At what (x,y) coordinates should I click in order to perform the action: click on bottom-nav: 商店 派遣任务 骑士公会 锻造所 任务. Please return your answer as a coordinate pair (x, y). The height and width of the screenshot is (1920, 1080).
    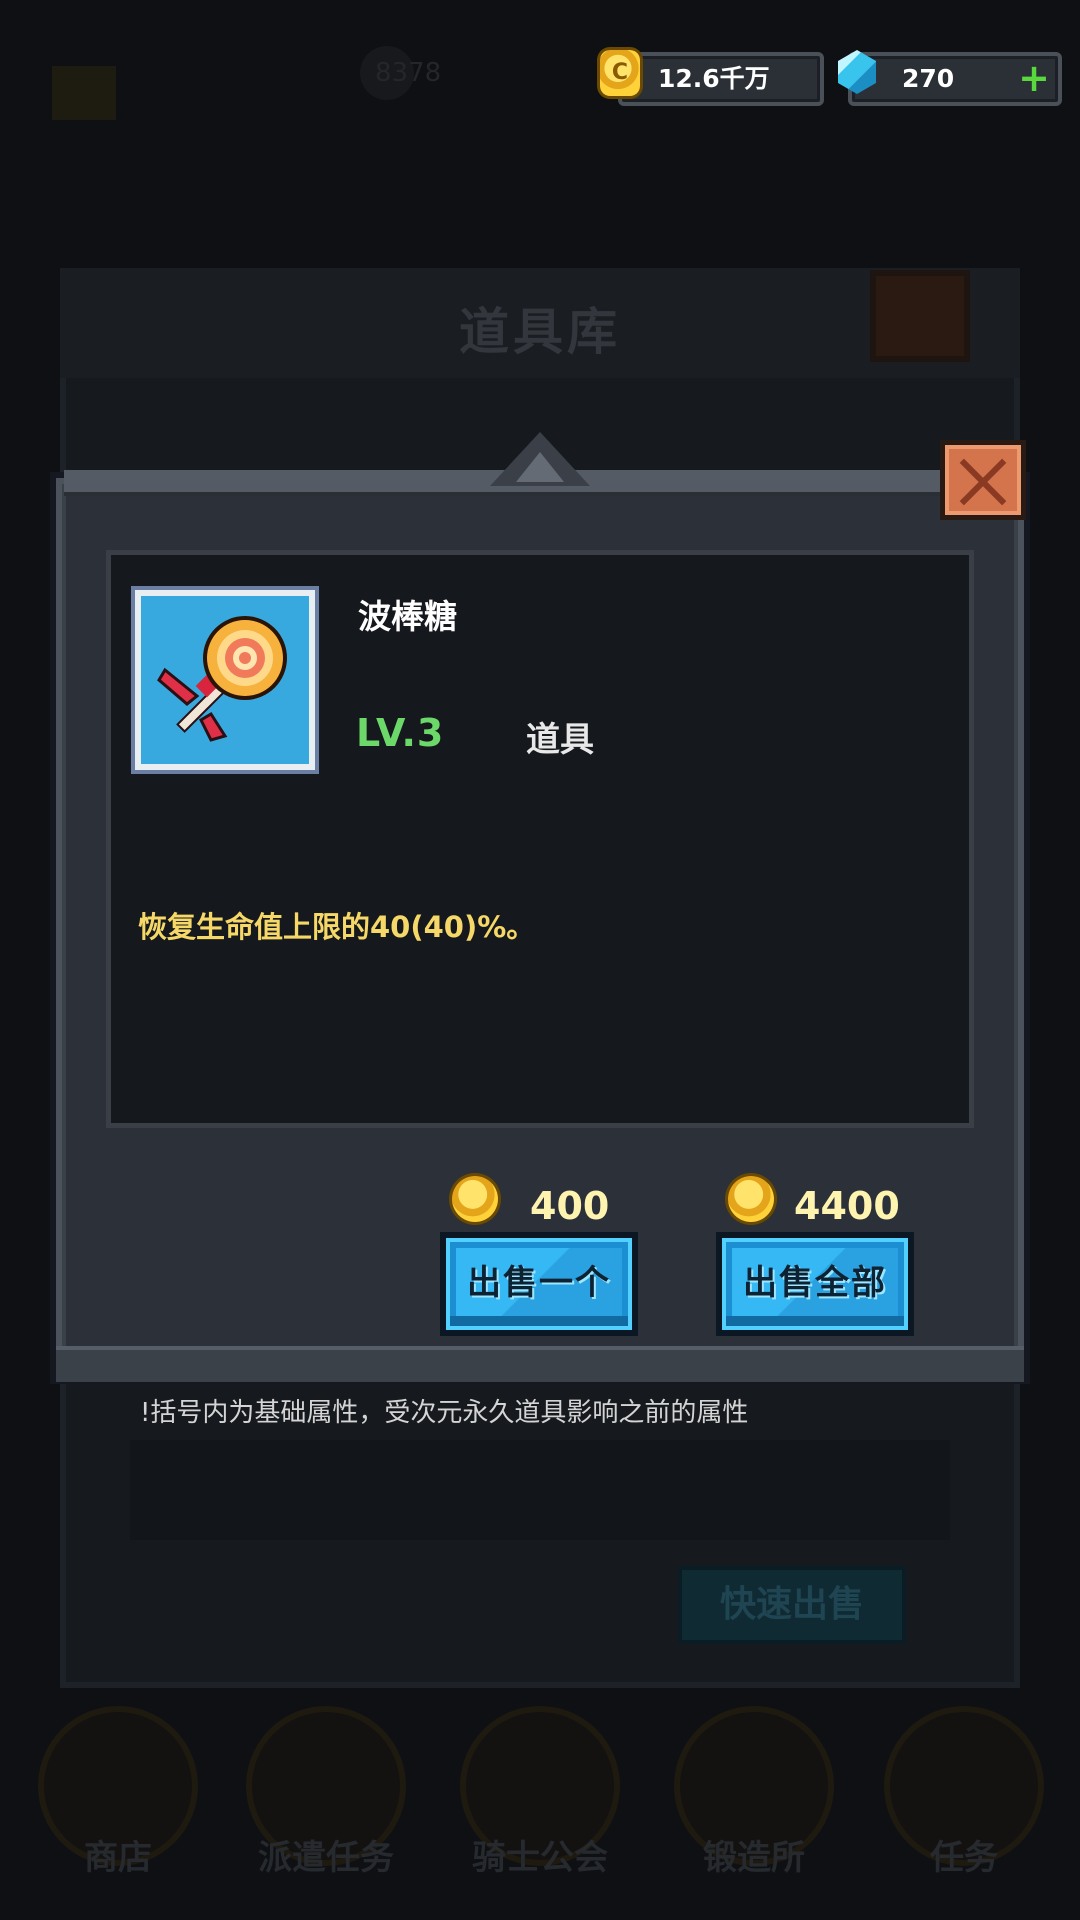
    Looking at the image, I should click on (540, 1810).